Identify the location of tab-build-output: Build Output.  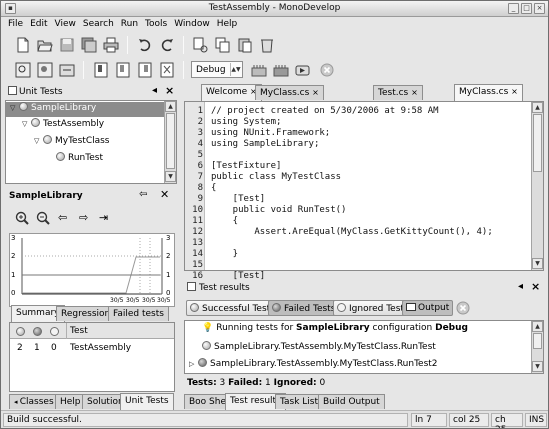
(351, 401).